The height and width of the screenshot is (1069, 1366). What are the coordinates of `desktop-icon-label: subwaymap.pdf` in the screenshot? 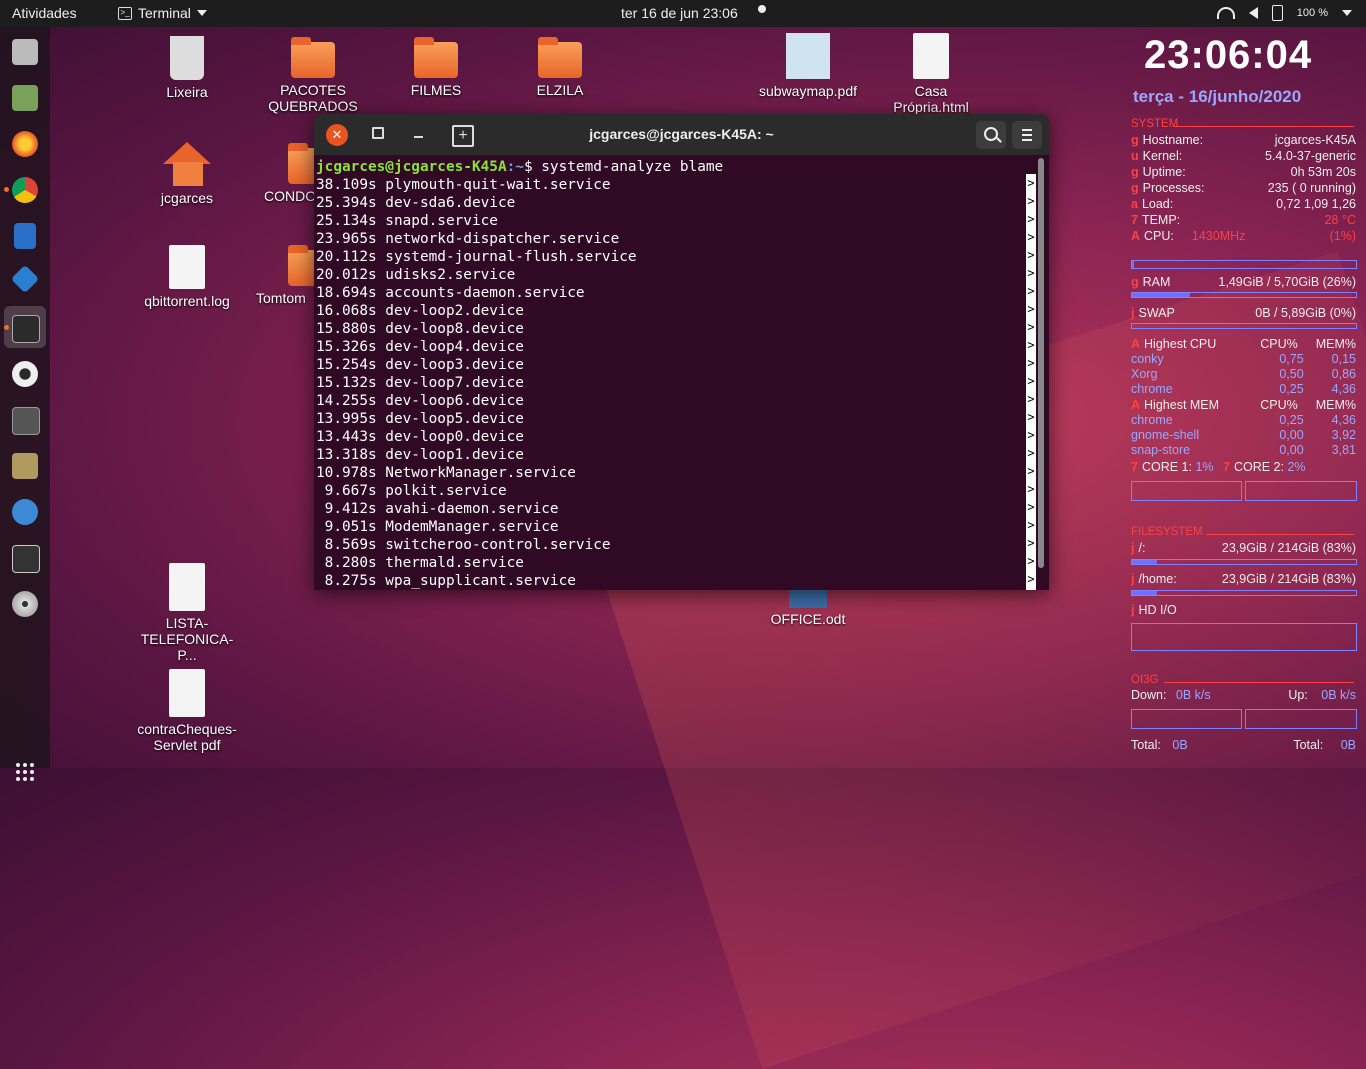 It's located at (808, 91).